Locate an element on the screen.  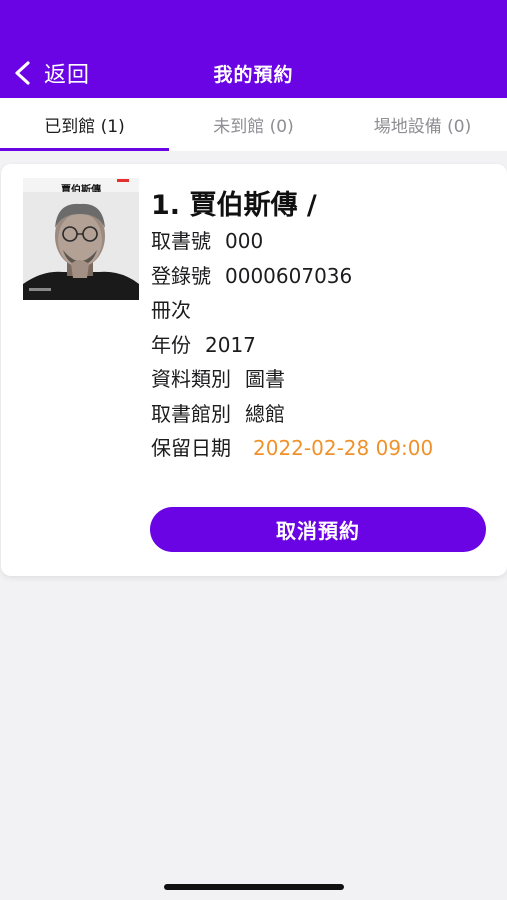
volume-row: 冊次 is located at coordinates (320, 310).